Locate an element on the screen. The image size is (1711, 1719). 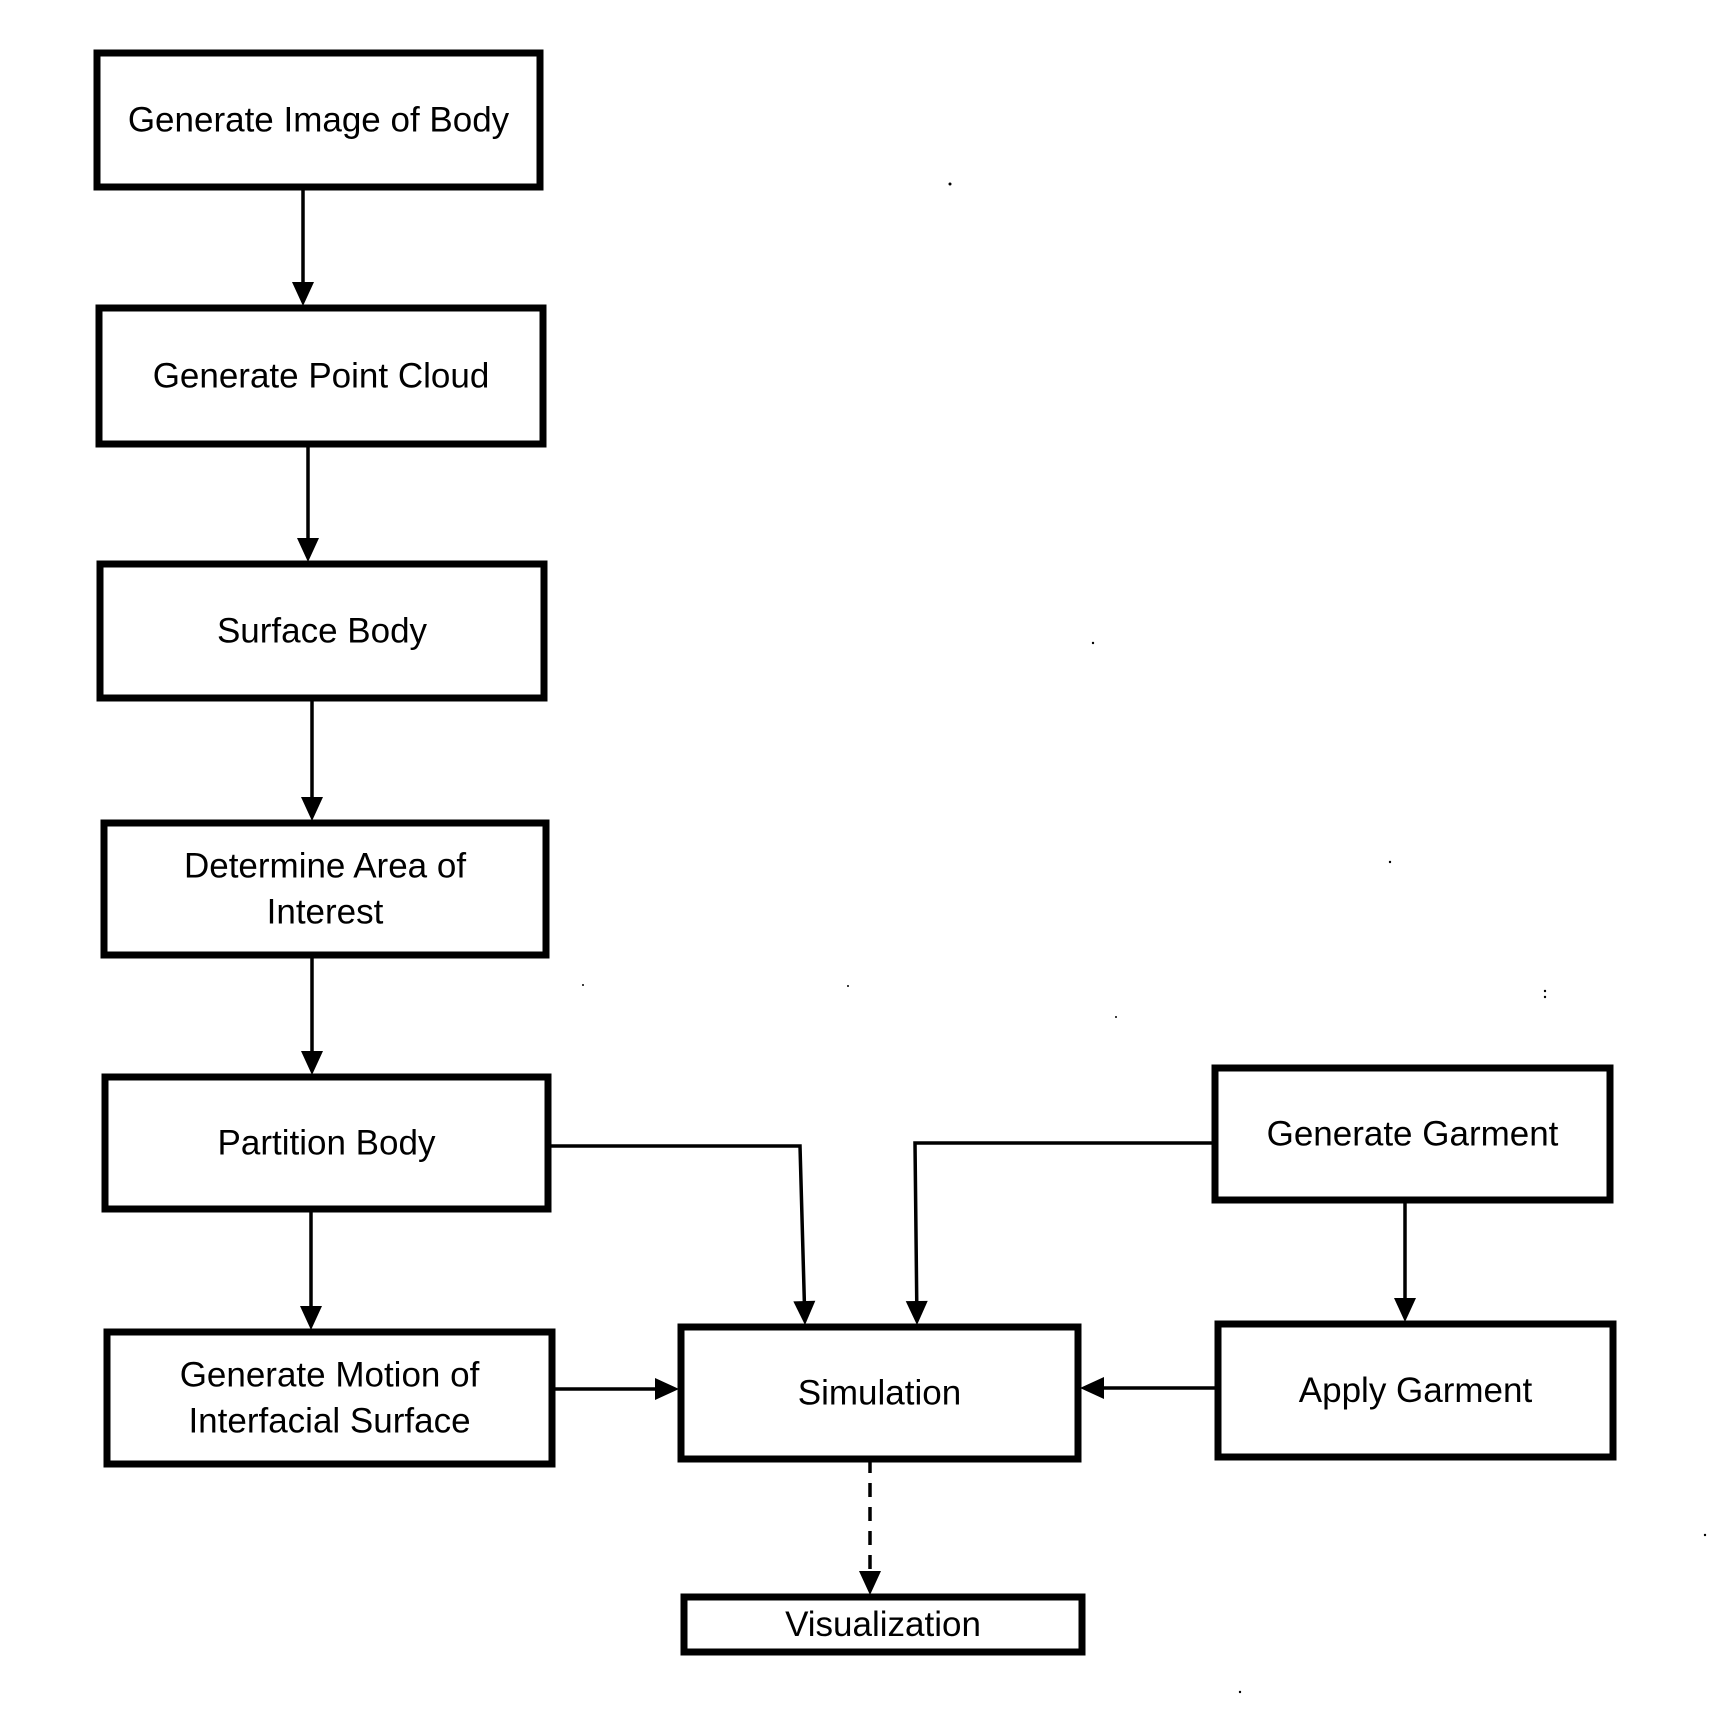
node-partition-body: Partition Body is located at coordinates (326, 1143).